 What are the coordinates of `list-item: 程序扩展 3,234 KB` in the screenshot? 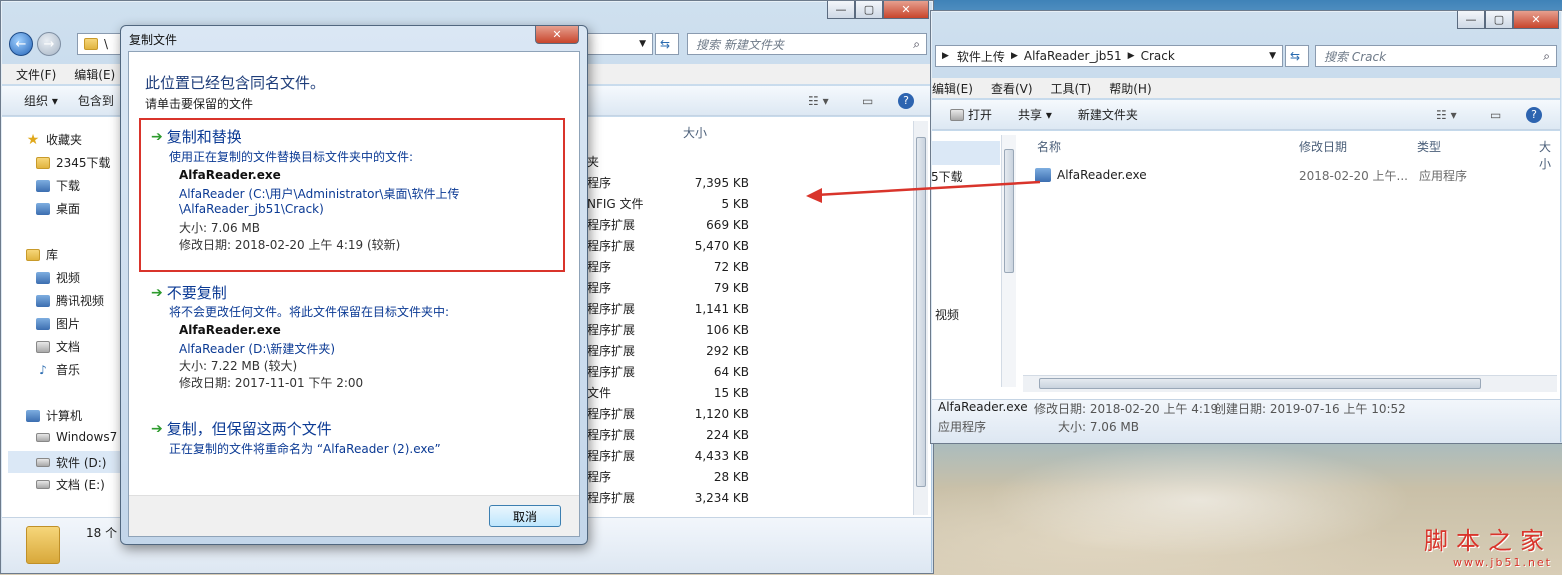 It's located at (748, 497).